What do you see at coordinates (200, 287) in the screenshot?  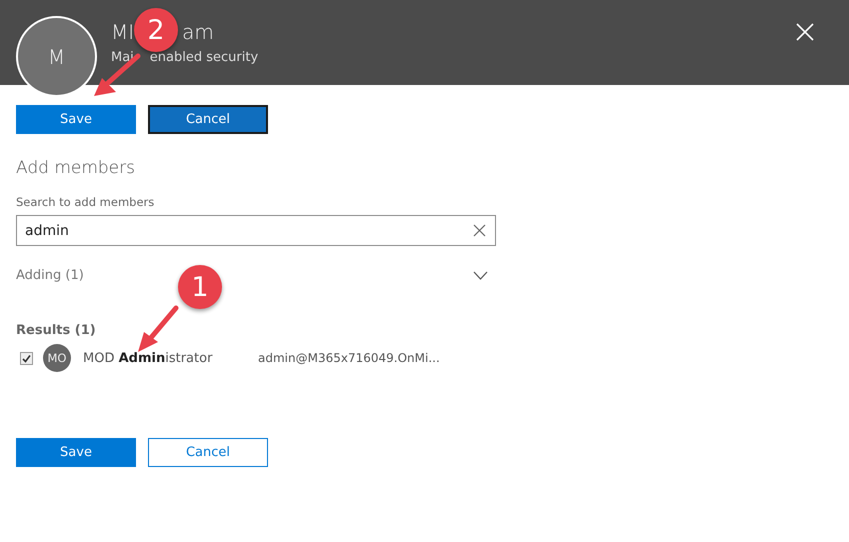 I see `step-number: 1` at bounding box center [200, 287].